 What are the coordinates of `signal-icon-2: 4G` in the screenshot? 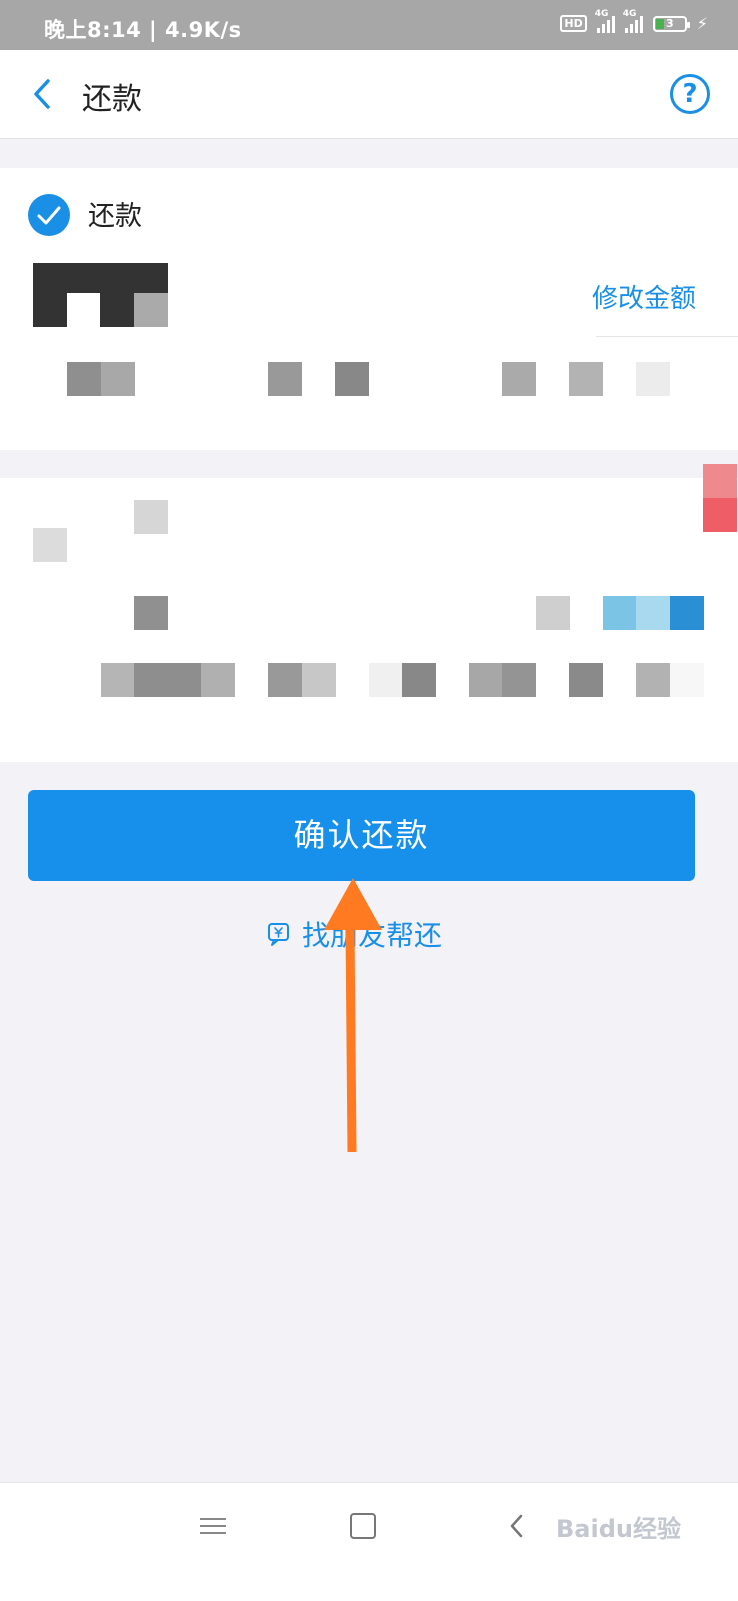 It's located at (633, 21).